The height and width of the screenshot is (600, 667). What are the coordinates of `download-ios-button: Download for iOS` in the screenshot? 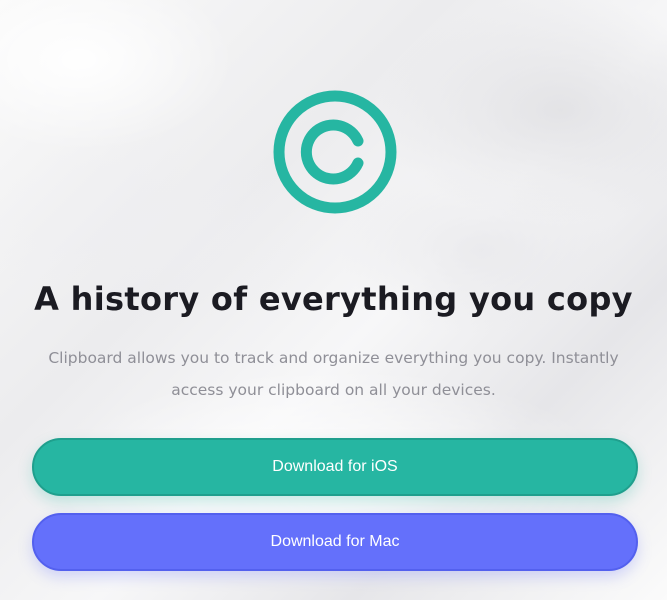 It's located at (335, 467).